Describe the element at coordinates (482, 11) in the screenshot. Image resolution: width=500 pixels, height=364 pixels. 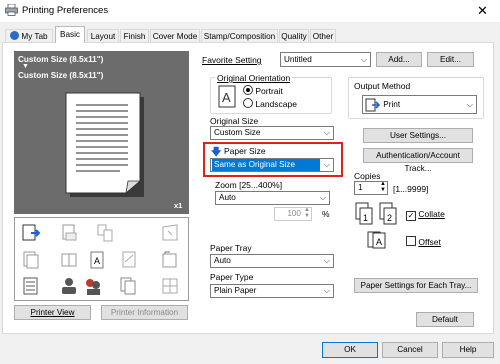
I see `close-window-button: ✕` at that location.